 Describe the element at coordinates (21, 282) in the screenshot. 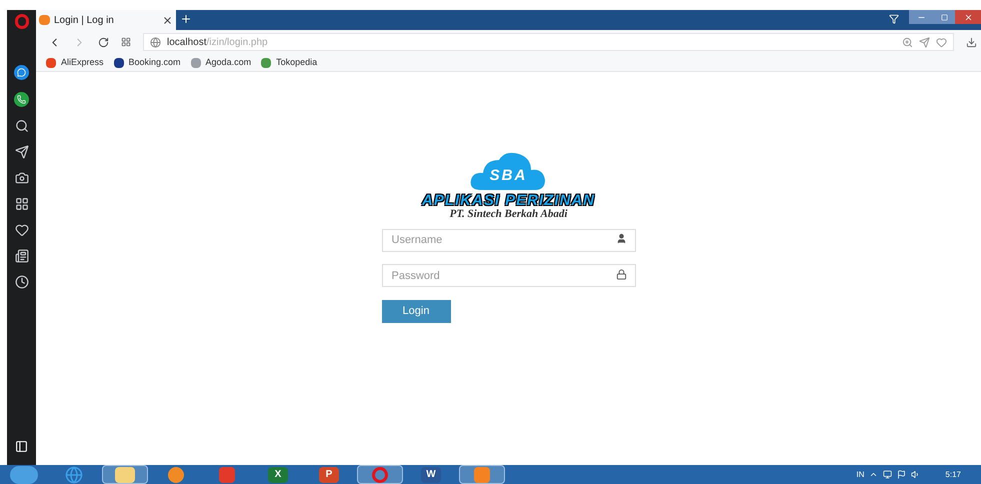

I see `clock-icon` at that location.